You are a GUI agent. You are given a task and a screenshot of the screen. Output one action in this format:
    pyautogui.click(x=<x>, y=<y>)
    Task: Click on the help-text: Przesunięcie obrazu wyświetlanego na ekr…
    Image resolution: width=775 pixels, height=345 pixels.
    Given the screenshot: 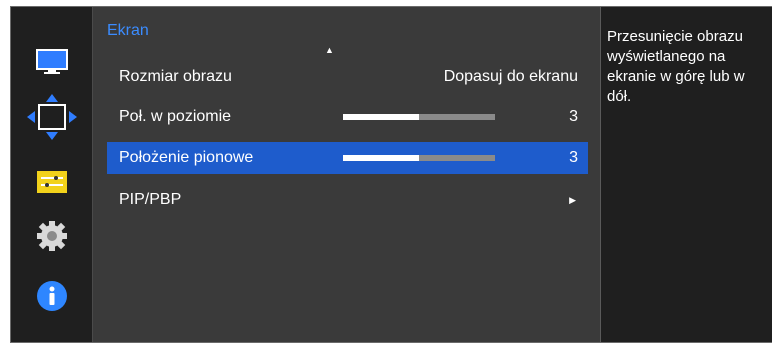 What is the action you would take?
    pyautogui.click(x=676, y=66)
    